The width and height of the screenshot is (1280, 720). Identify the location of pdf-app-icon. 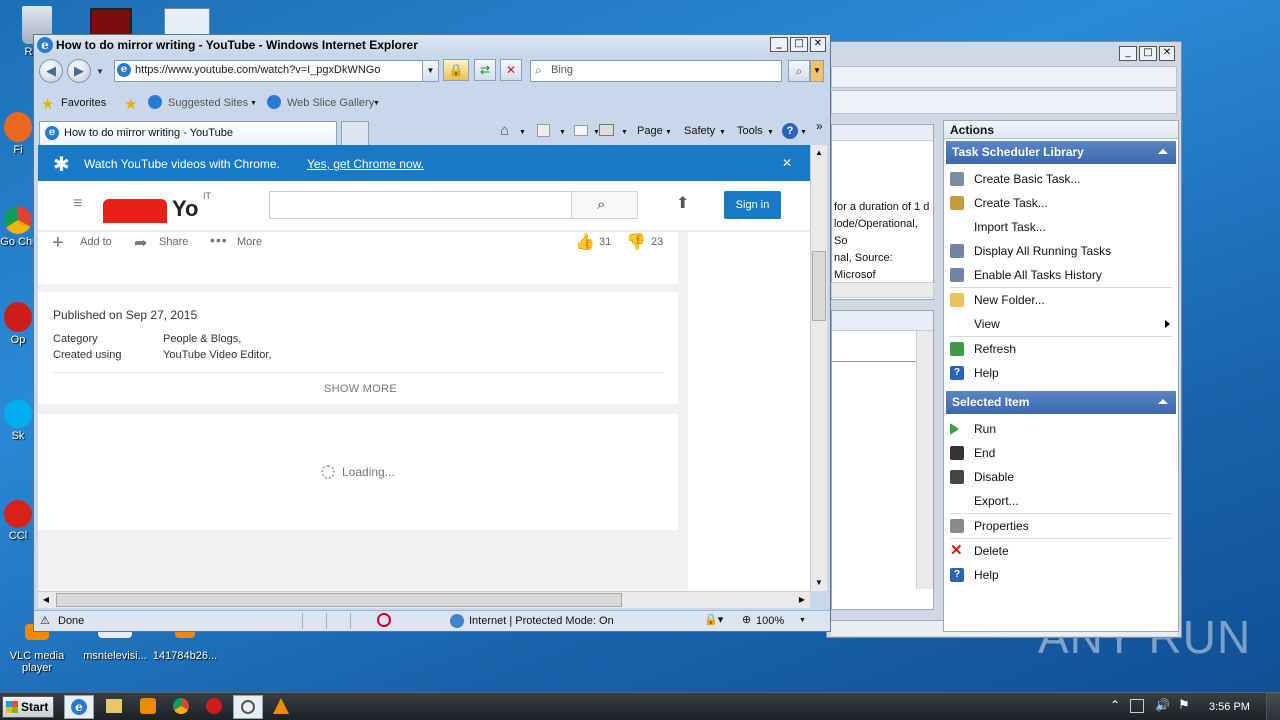
(111, 22).